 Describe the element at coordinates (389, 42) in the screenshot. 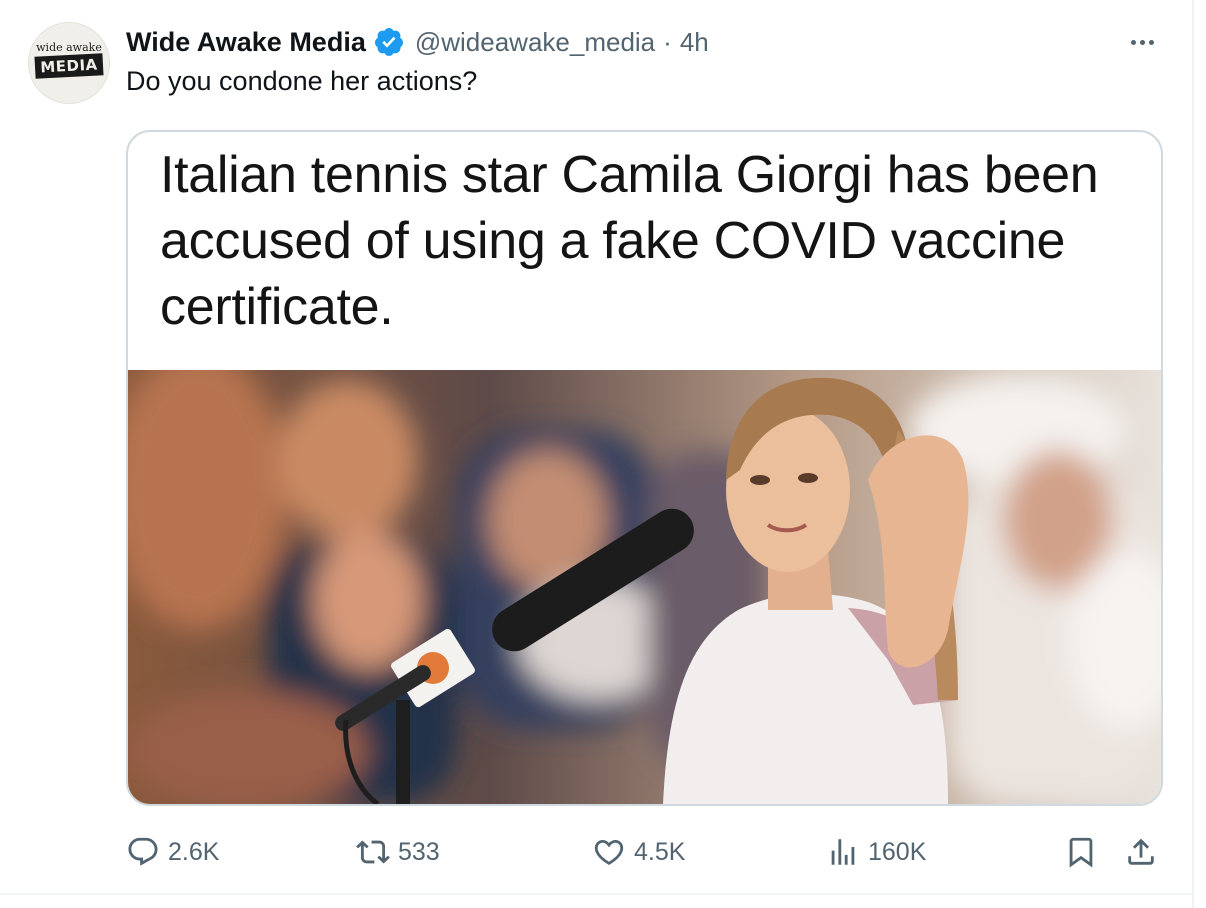

I see `verified-badge-icon` at that location.